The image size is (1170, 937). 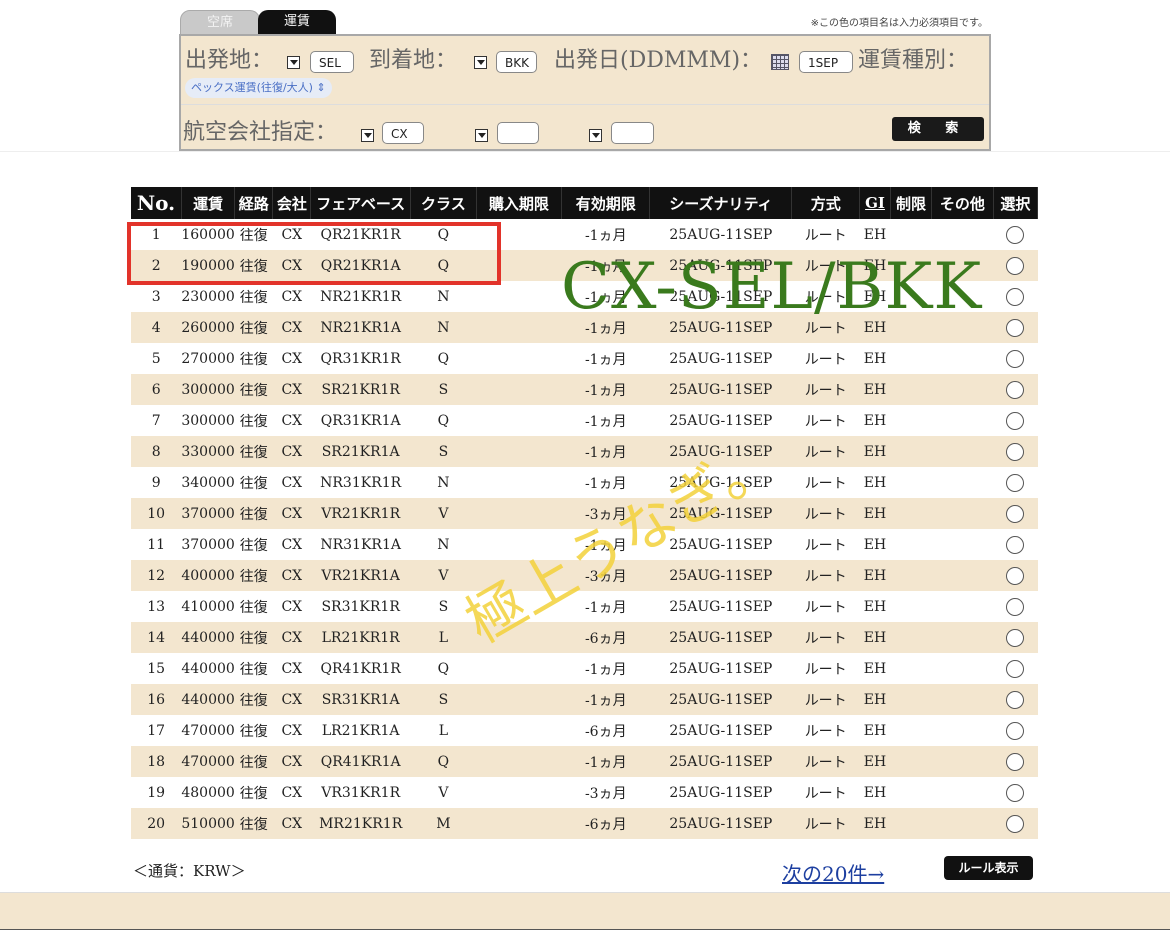 I want to click on airline-dropdown-icon, so click(x=367, y=135).